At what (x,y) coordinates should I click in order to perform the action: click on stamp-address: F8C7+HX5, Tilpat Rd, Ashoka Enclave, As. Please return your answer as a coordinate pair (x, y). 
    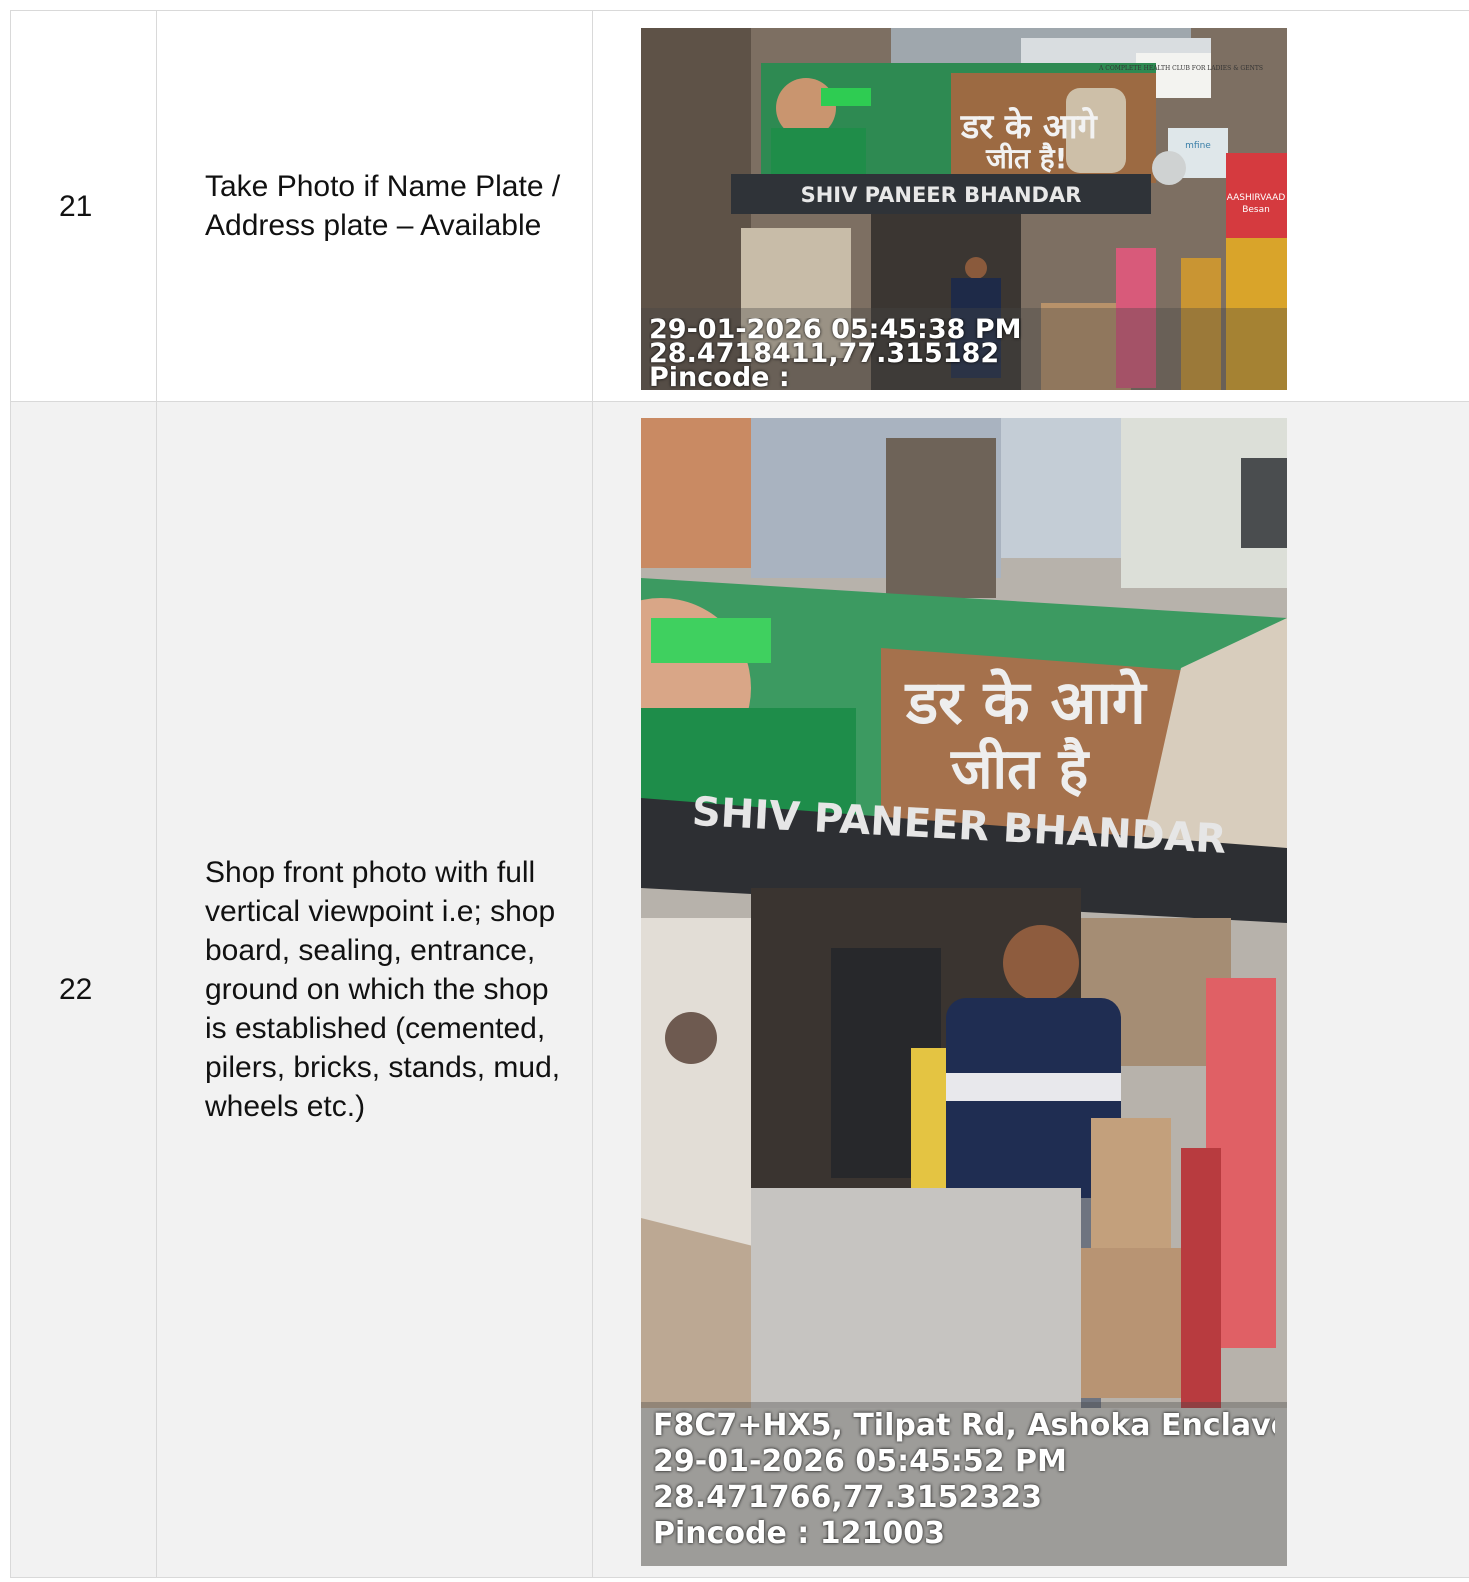
    Looking at the image, I should click on (964, 1425).